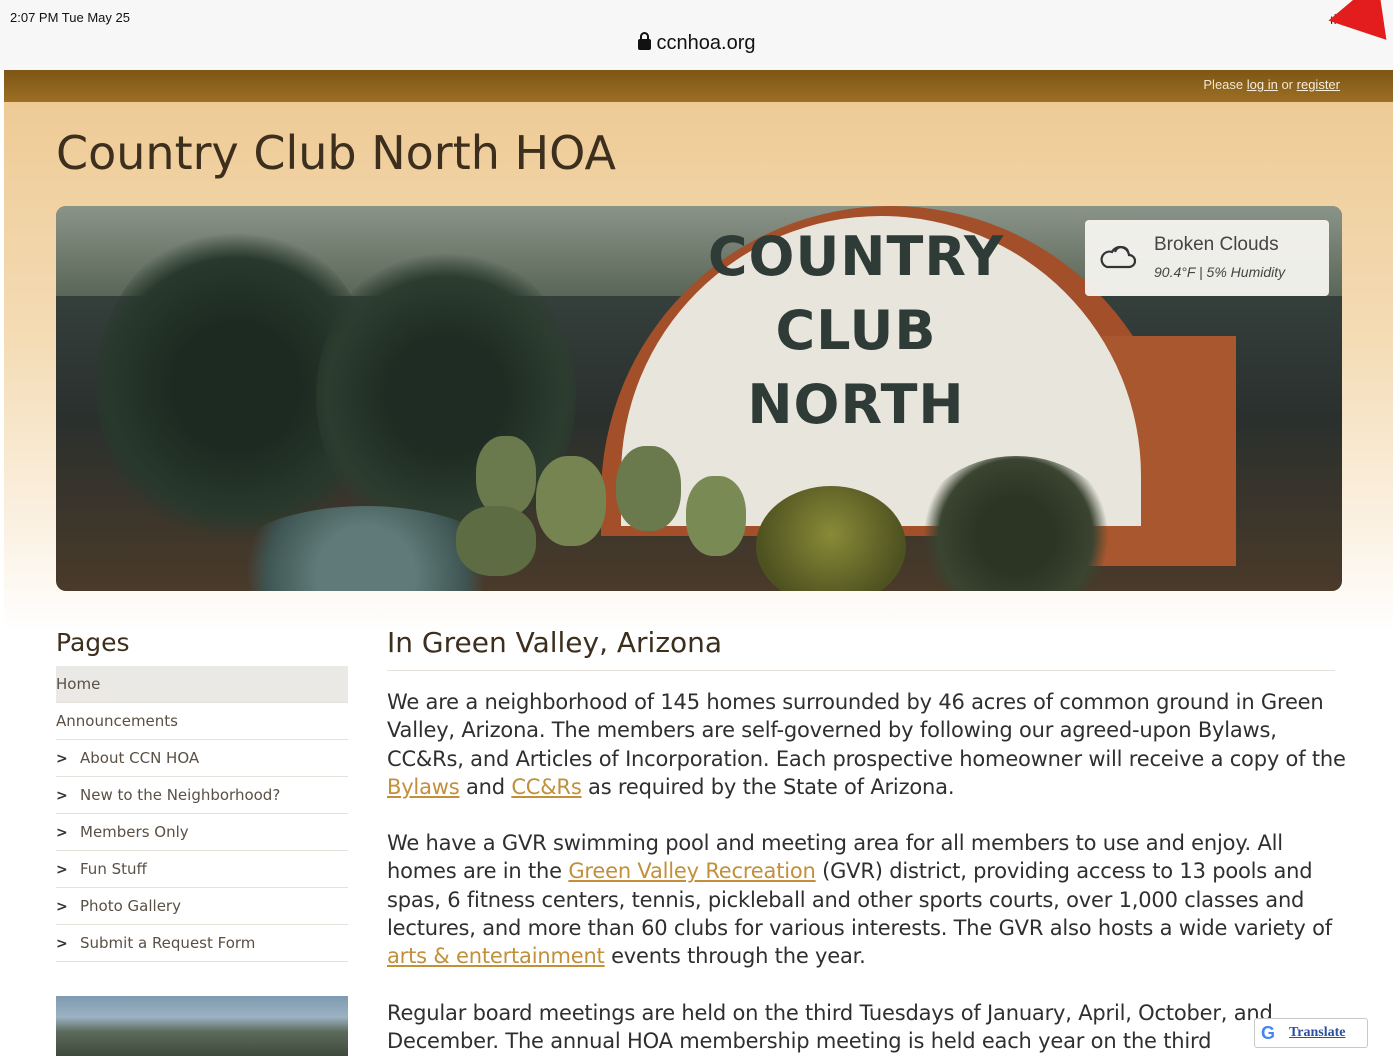 This screenshot has width=1393, height=1056. What do you see at coordinates (1287, 84) in the screenshot?
I see `login-middle: or` at bounding box center [1287, 84].